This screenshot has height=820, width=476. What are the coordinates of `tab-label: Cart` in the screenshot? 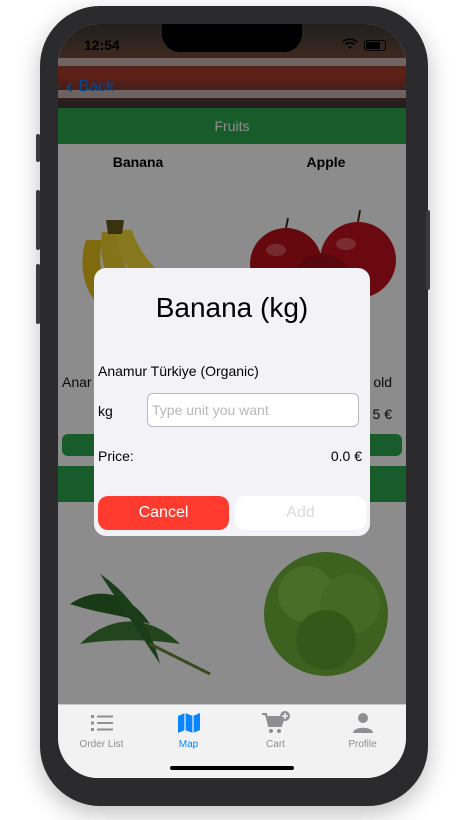 It's located at (275, 744).